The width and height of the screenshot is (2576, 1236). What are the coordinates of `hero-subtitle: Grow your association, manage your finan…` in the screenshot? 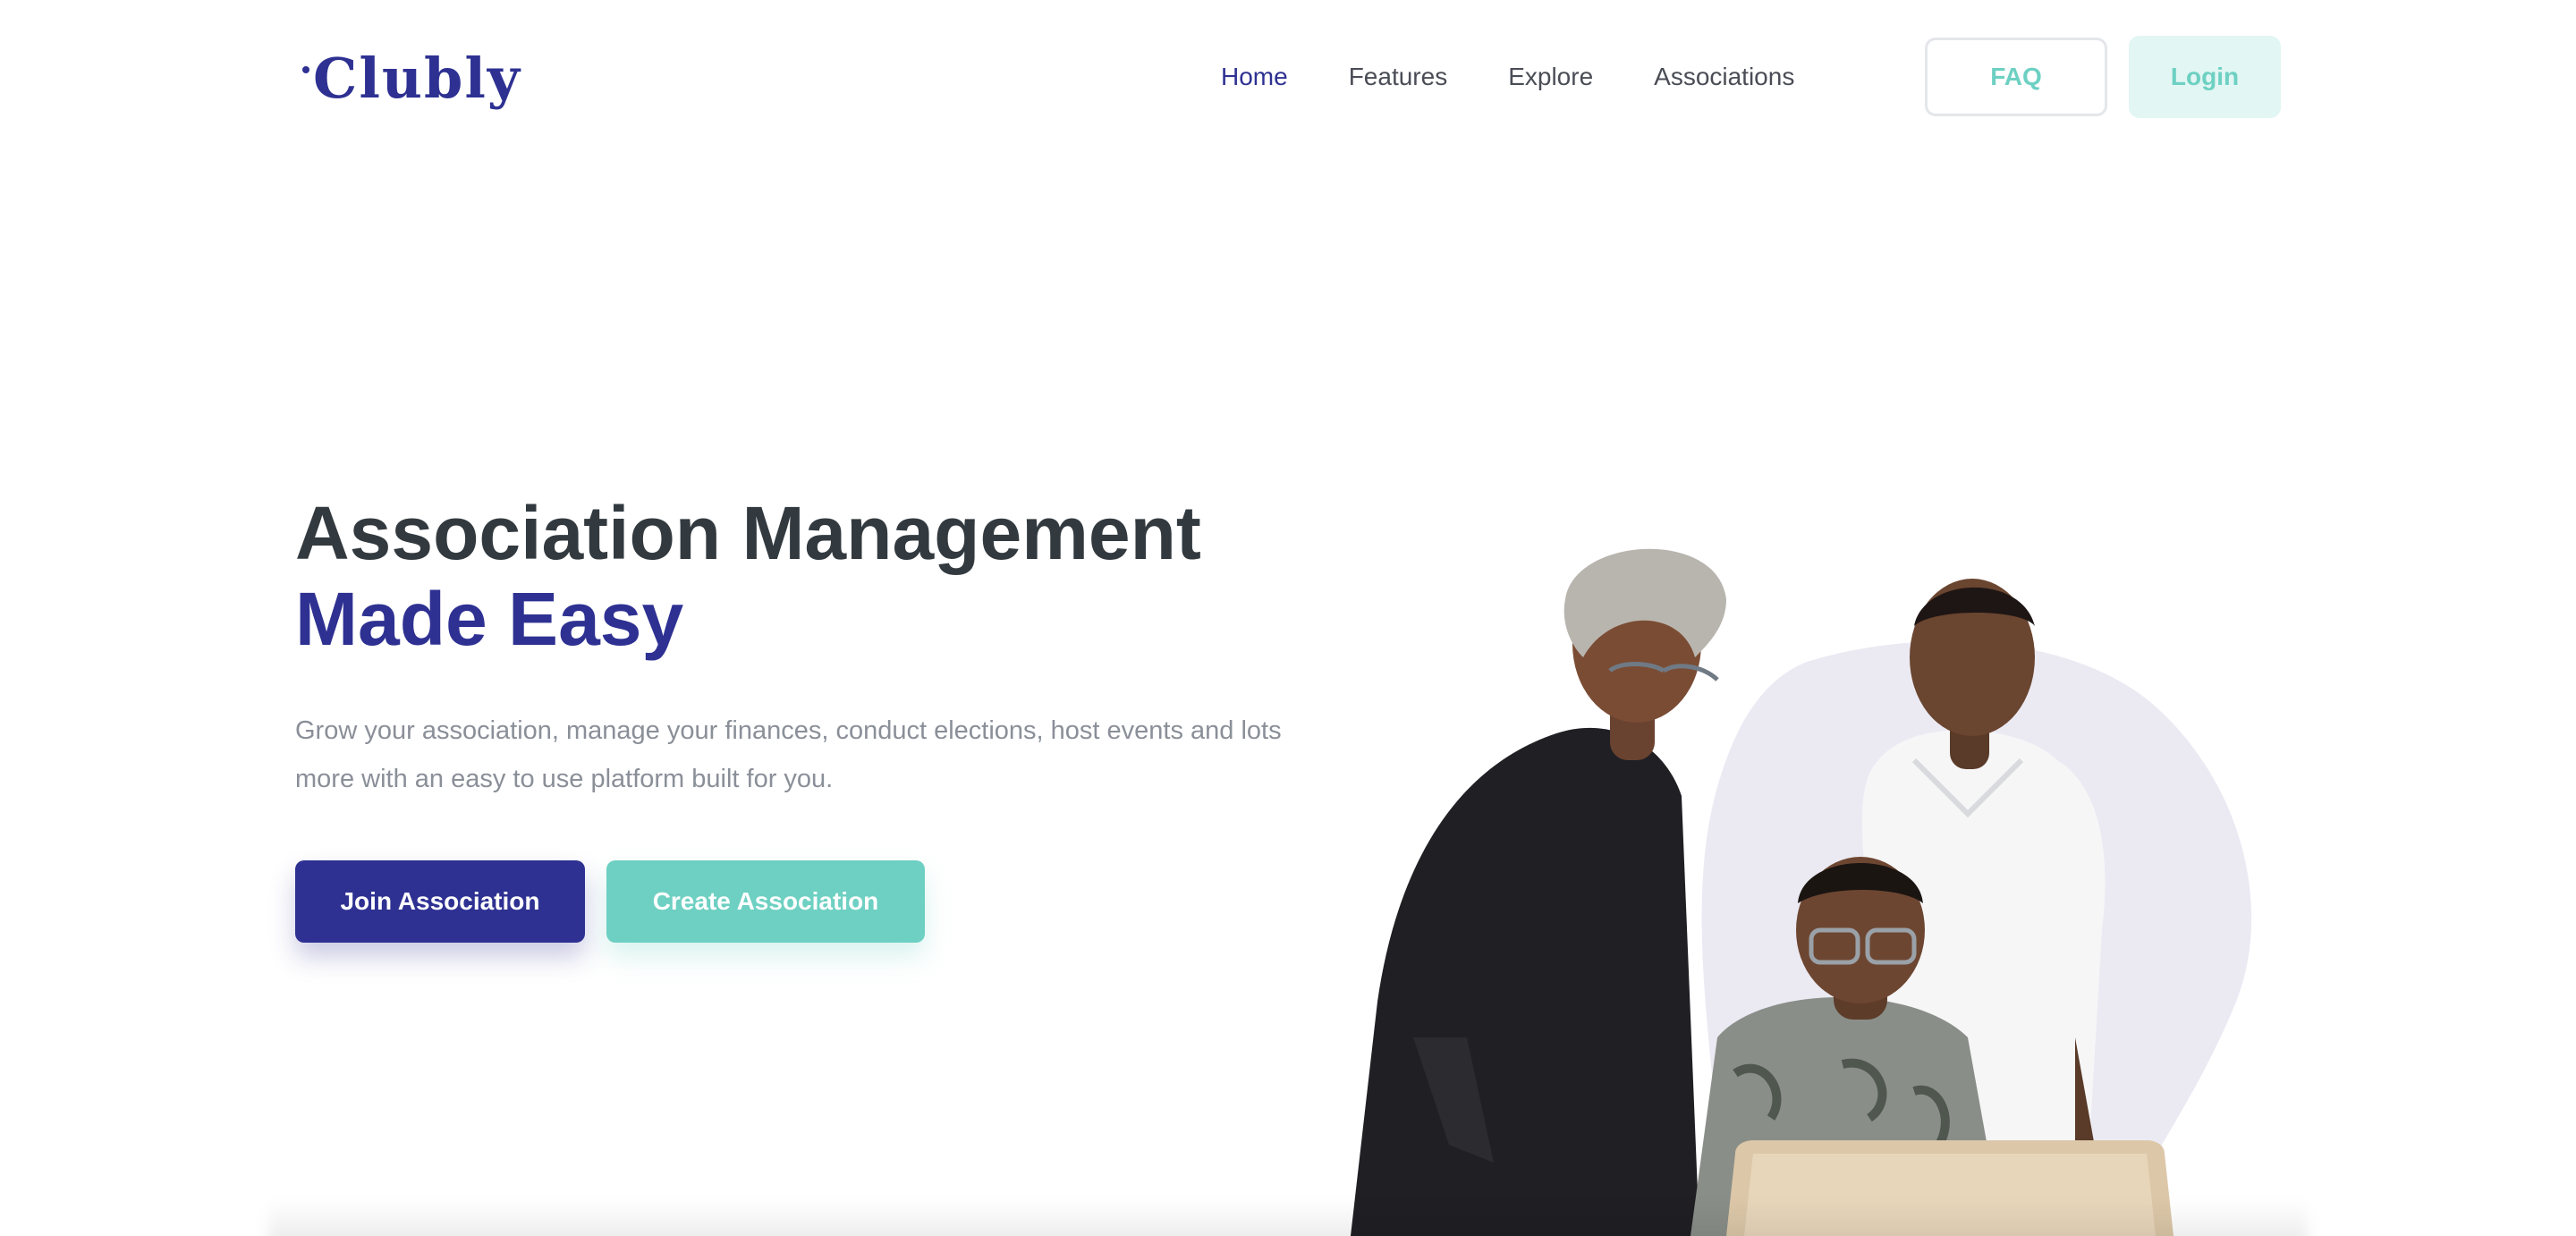 It's located at (788, 754).